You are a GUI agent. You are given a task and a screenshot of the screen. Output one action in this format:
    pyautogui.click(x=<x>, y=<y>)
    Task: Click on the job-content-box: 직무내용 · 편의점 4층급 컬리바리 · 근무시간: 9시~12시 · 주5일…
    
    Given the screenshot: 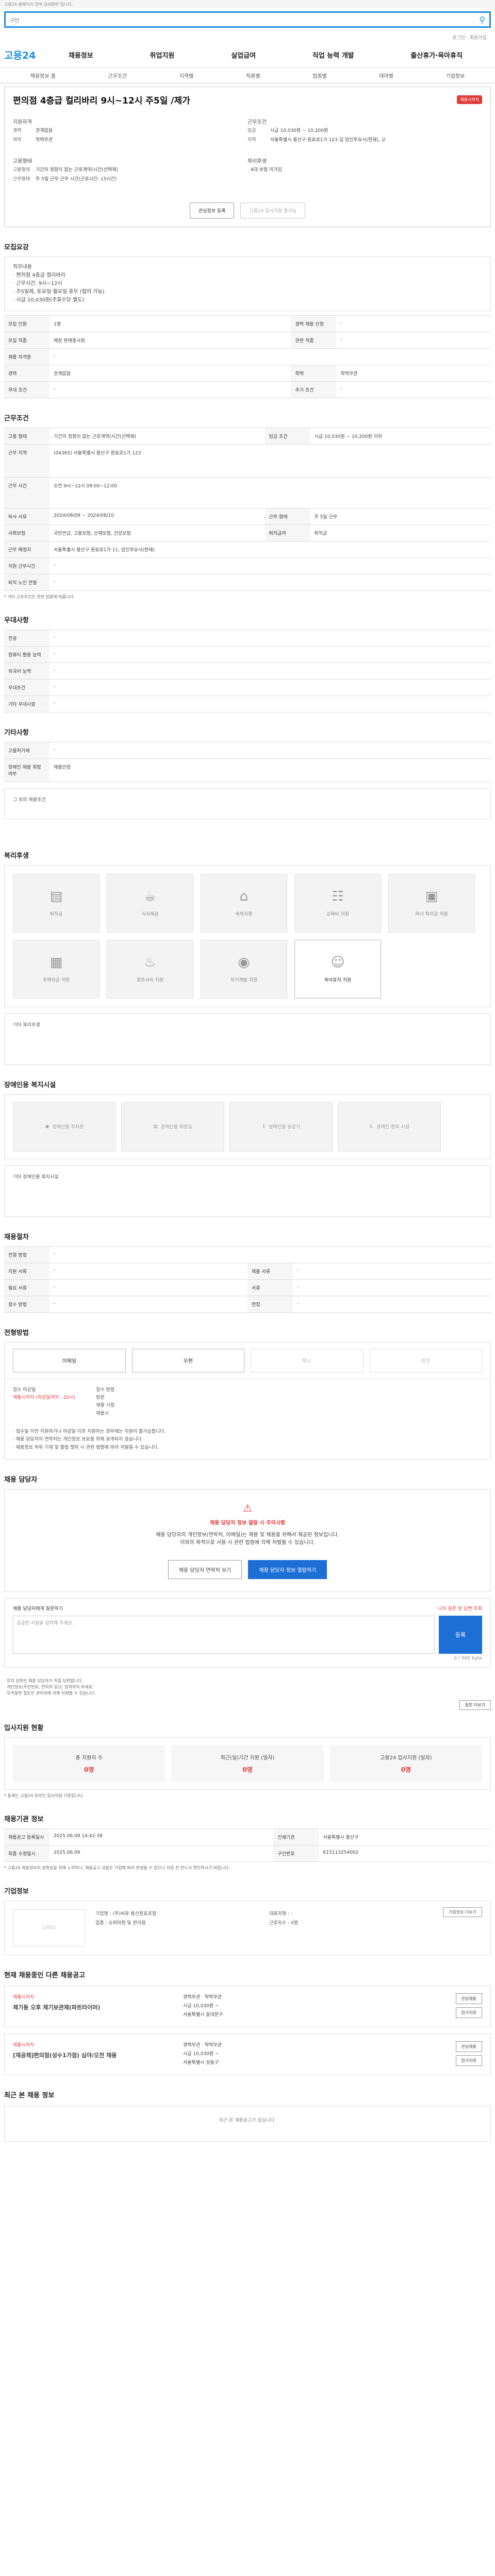 What is the action you would take?
    pyautogui.click(x=247, y=283)
    